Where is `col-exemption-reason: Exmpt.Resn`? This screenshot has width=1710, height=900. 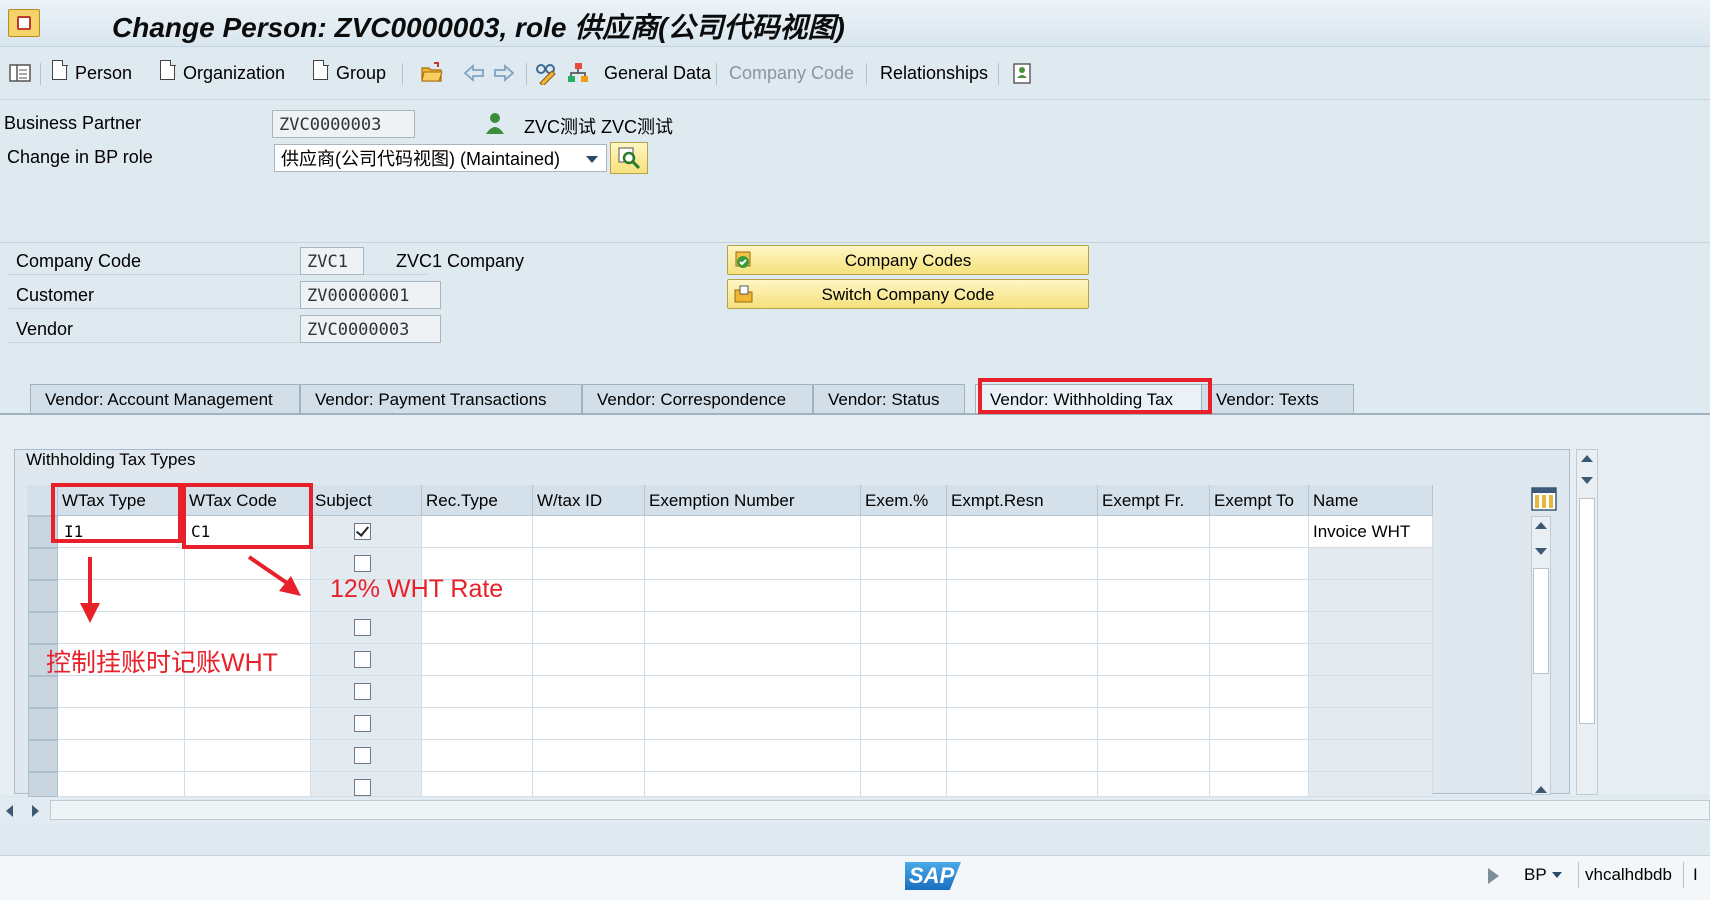
col-exemption-reason: Exmpt.Resn is located at coordinates (1022, 500).